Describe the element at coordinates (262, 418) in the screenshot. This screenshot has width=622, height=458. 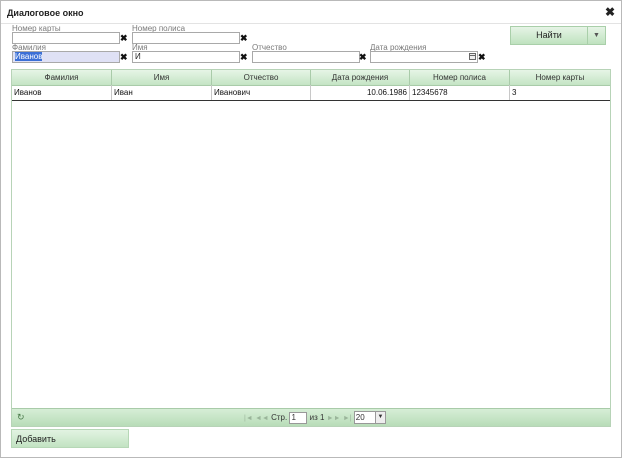
I see `prev-page-icon: ◄◄` at that location.